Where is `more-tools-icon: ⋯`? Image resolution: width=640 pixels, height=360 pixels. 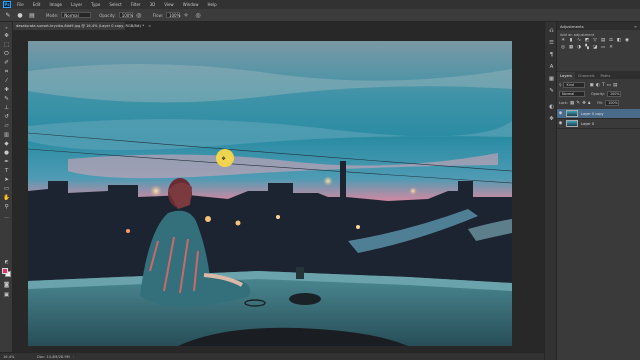
more-tools-icon: ⋯ is located at coordinates (6, 219).